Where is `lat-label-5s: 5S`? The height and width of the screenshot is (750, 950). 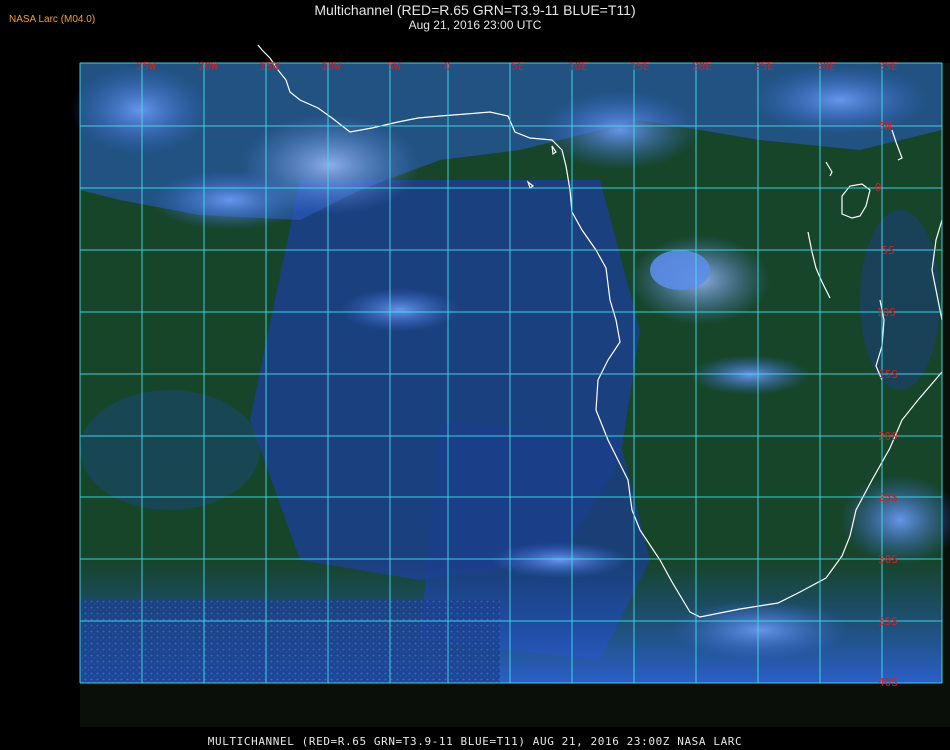
lat-label-5s: 5S is located at coordinates (887, 250).